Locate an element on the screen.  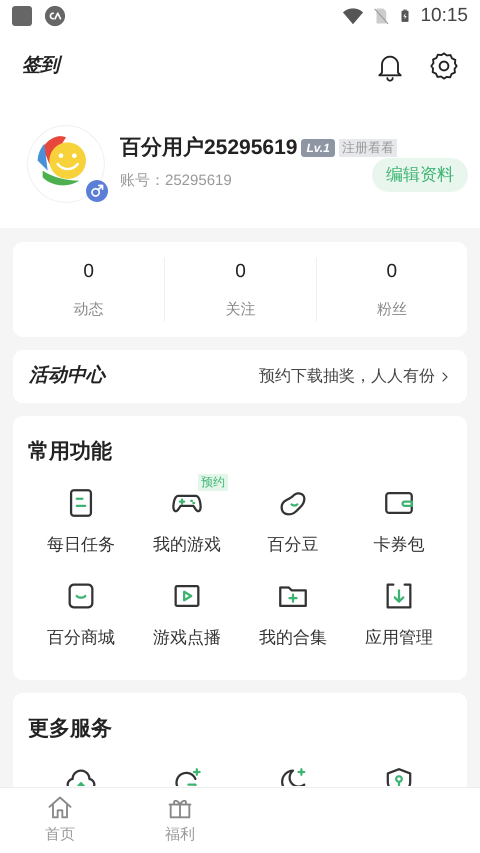
activity-center-card: 活动中心 预约下载抽奖，人人有份 is located at coordinates (240, 376).